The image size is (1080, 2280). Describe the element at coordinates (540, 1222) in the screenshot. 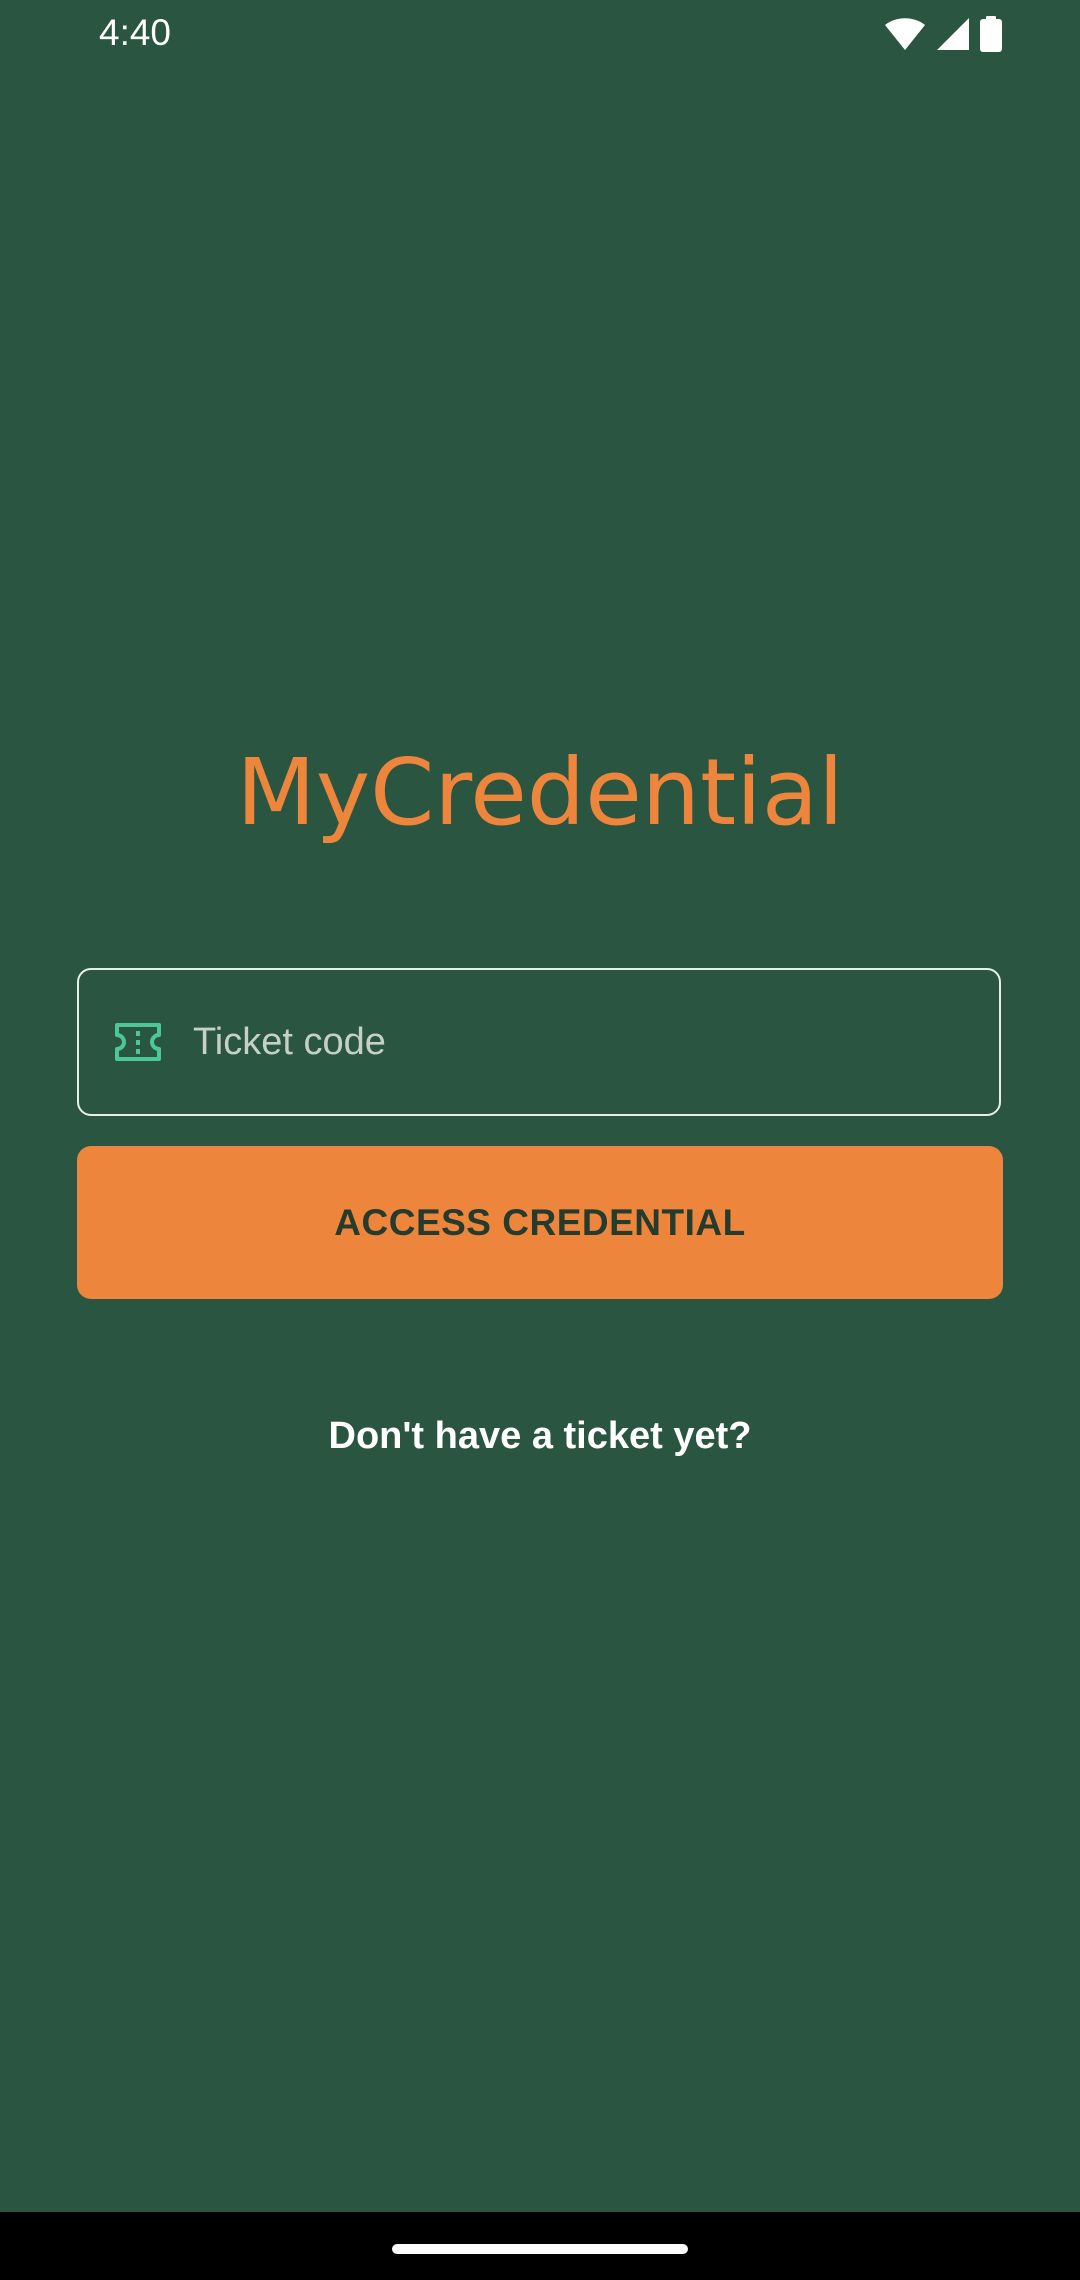

I see `access-credential-button: ACCESS CREDENTIAL` at that location.